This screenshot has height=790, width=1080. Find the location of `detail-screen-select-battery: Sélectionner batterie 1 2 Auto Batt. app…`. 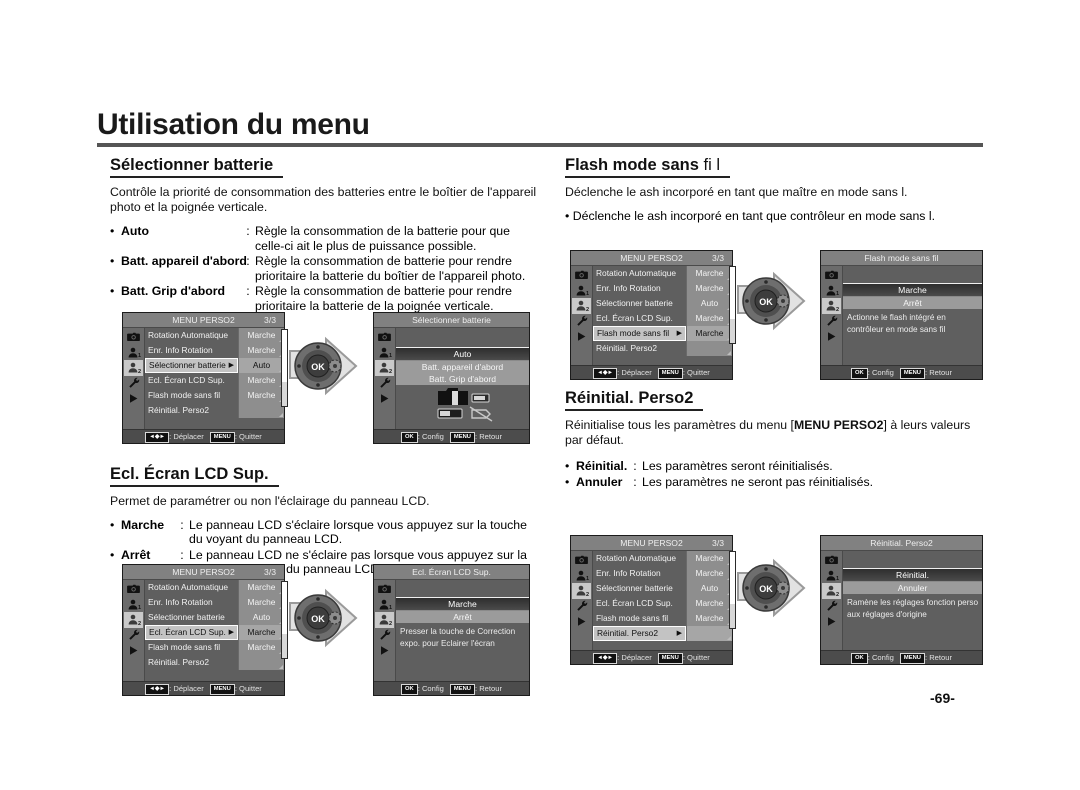

detail-screen-select-battery: Sélectionner batterie 1 2 Auto Batt. app… is located at coordinates (451, 378).